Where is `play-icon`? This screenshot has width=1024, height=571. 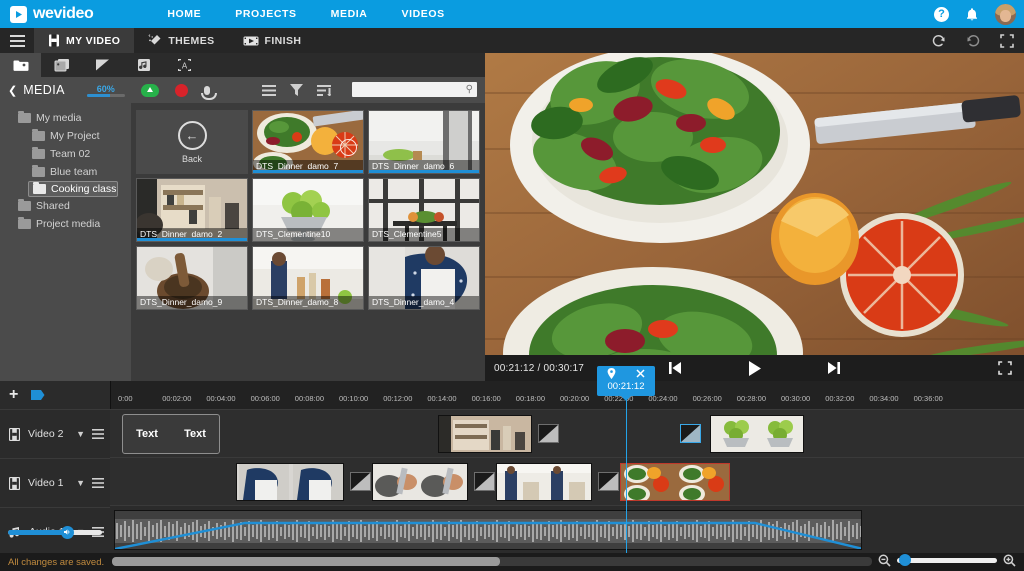
play-icon is located at coordinates (754, 368).